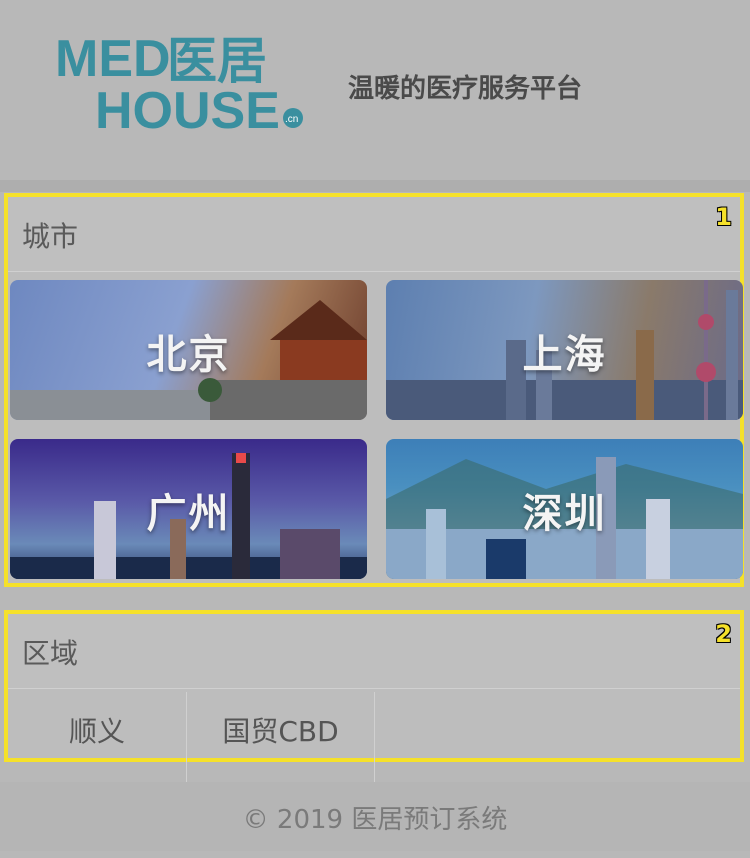 The width and height of the screenshot is (750, 858). What do you see at coordinates (564, 514) in the screenshot?
I see `city-name-shenzhen: 深圳` at bounding box center [564, 514].